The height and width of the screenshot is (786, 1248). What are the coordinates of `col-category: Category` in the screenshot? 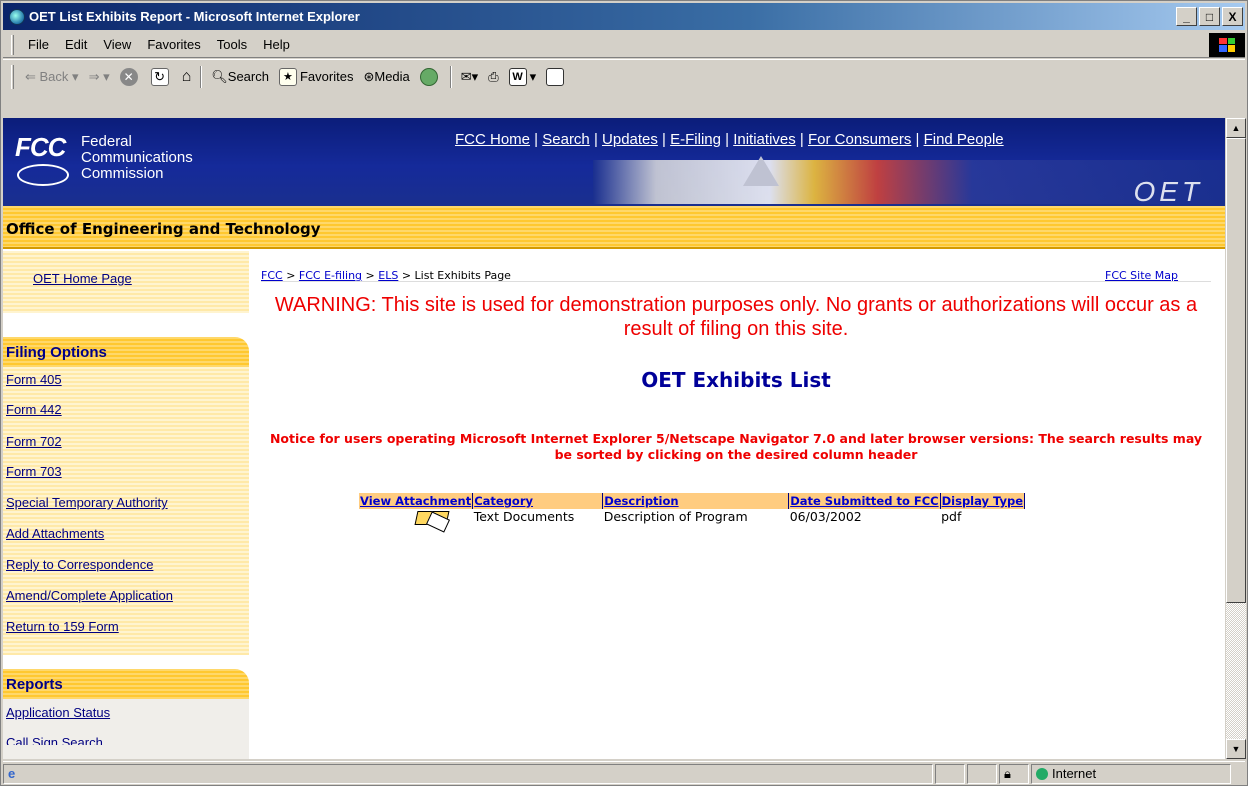 It's located at (538, 501).